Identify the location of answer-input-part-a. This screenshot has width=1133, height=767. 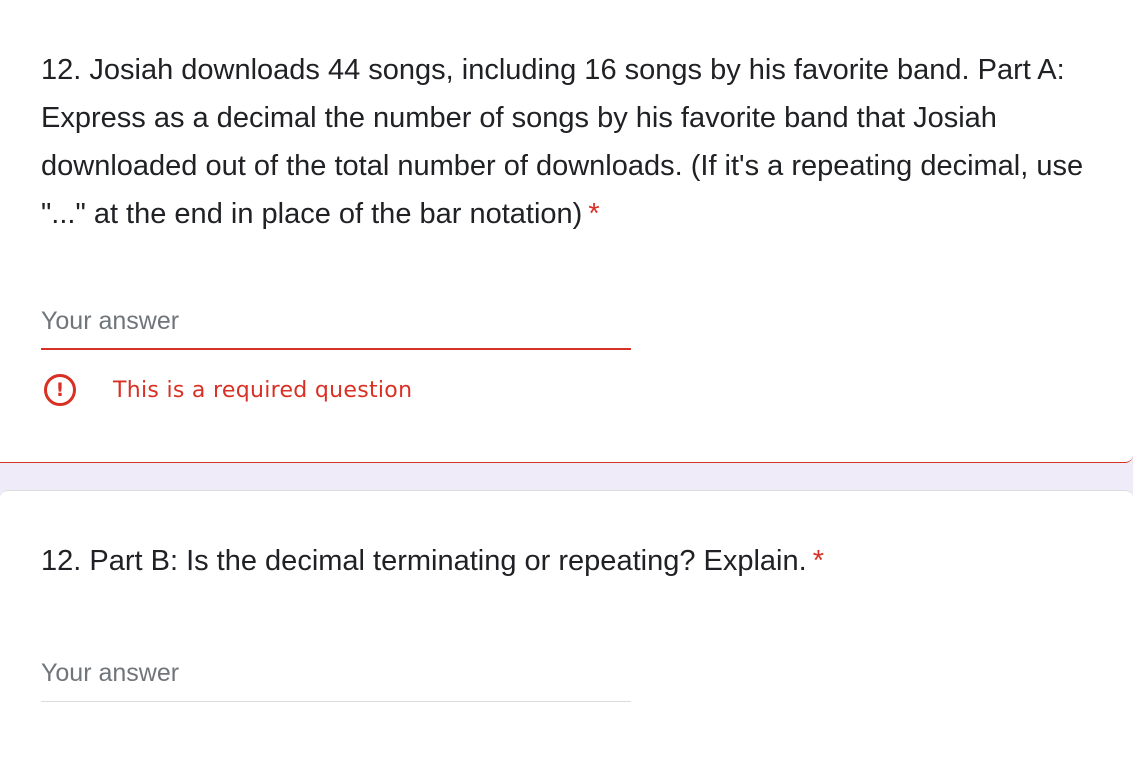
(336, 327).